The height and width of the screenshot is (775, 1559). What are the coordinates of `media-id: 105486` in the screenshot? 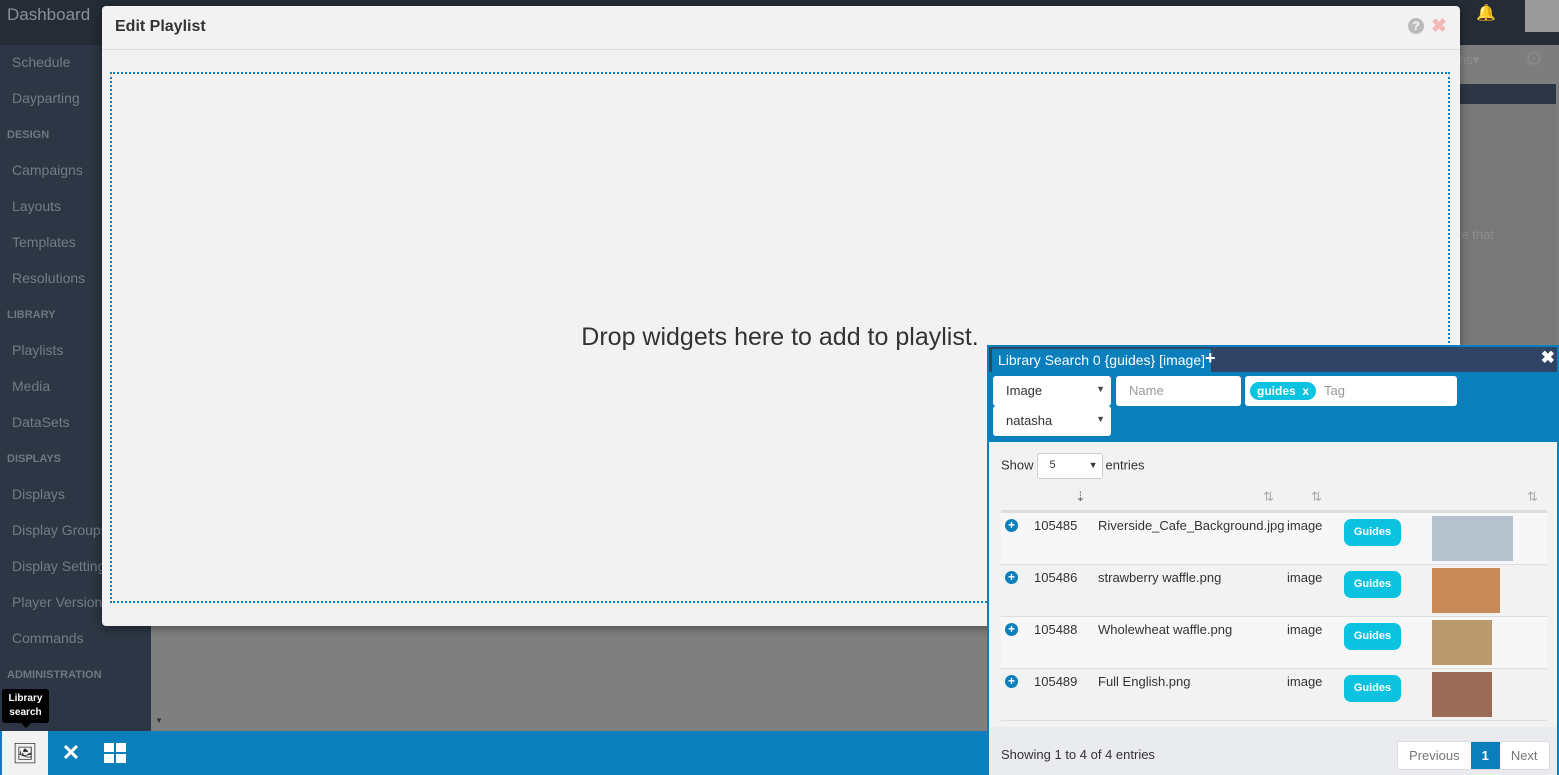 It's located at (1056, 577).